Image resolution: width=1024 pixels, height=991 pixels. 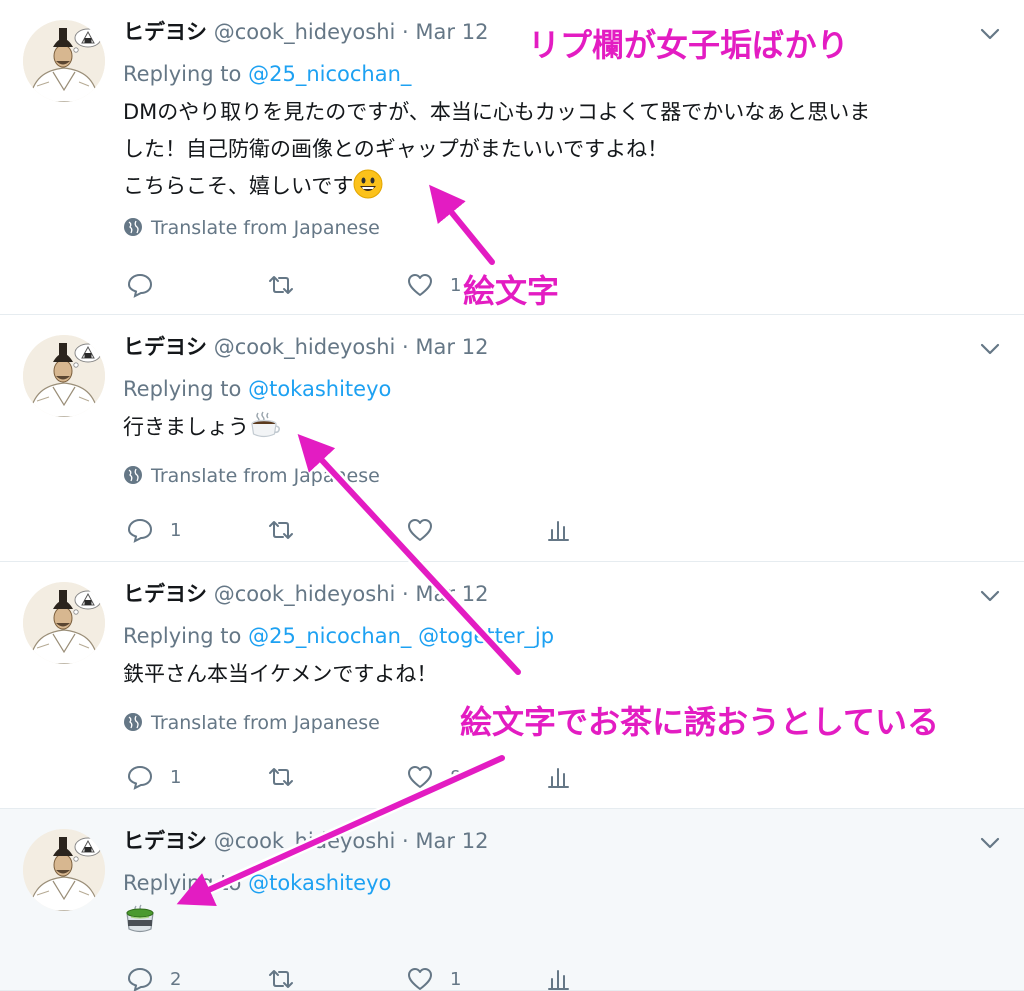 What do you see at coordinates (366, 975) in the screenshot?
I see `tweet-actions: 2 1` at bounding box center [366, 975].